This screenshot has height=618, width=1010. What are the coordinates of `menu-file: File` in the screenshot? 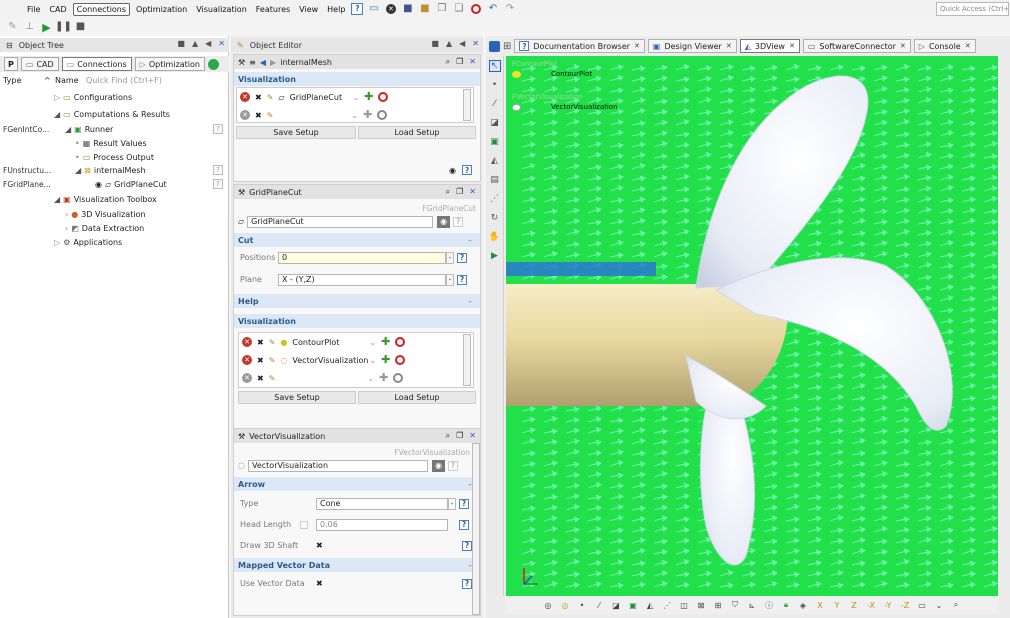 It's located at (33, 9).